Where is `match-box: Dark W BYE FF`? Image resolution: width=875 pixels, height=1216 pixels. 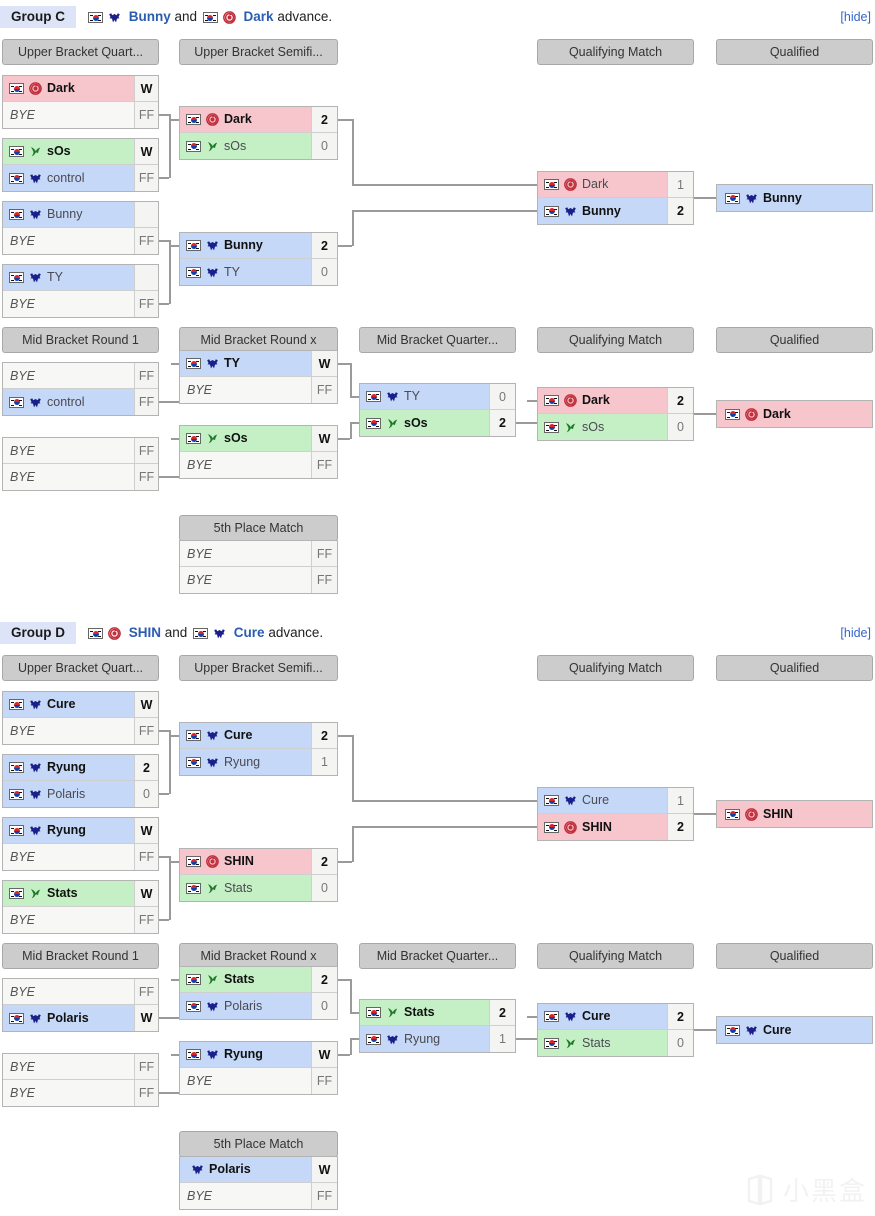 match-box: Dark W BYE FF is located at coordinates (80, 102).